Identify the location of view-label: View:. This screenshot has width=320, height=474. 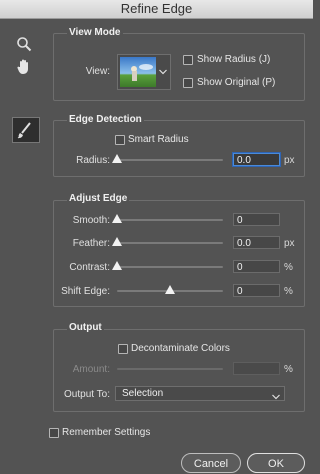
(97, 71).